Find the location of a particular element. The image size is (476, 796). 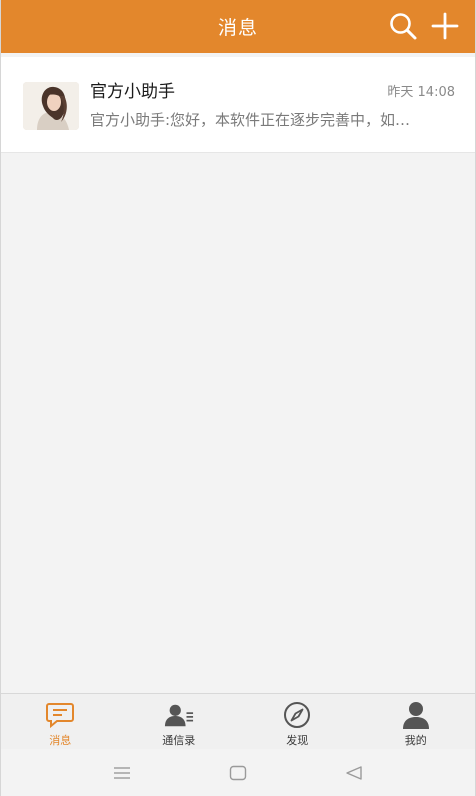

compass-icon is located at coordinates (297, 715).